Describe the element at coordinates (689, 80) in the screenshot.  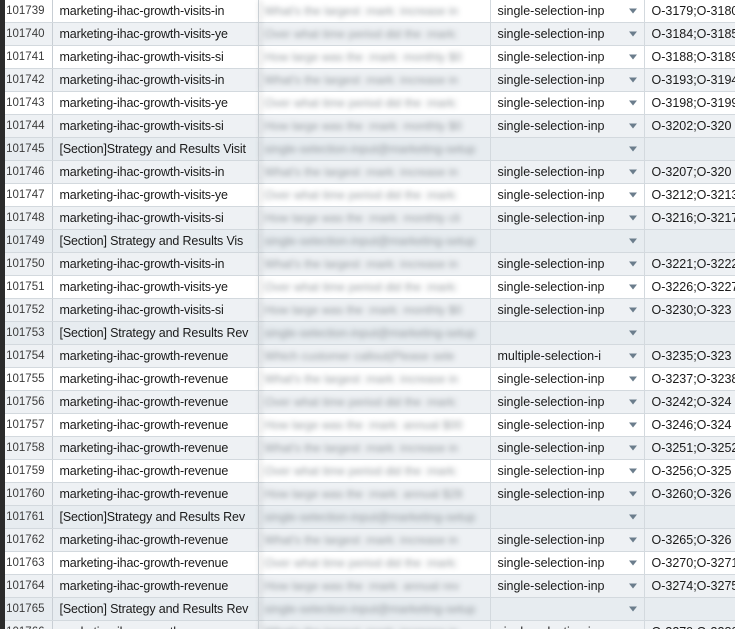
I see `option-ids-cell: O-3193;O-3194` at that location.